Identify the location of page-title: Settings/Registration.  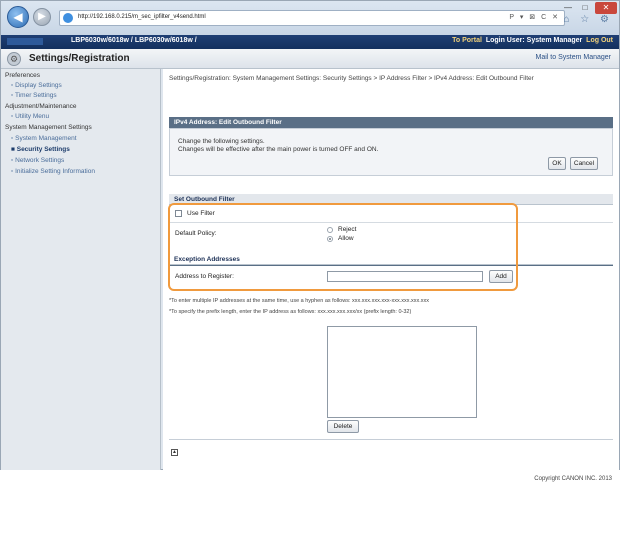
(79, 58).